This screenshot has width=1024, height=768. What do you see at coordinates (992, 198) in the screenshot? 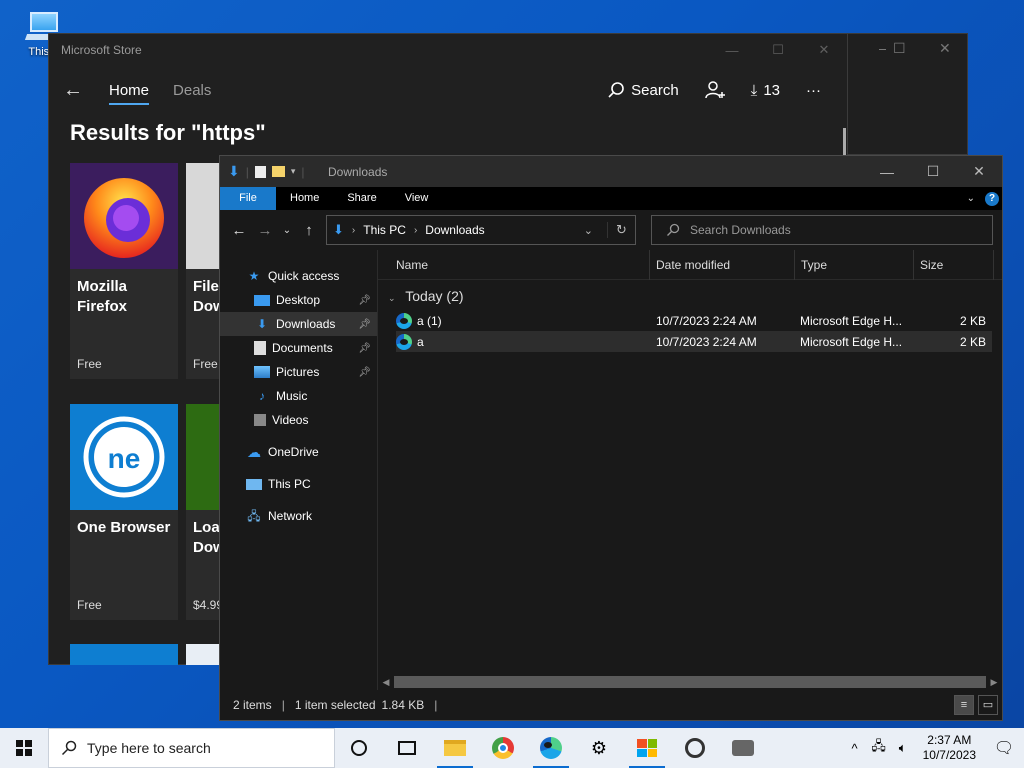
I see `help-icon: ?` at bounding box center [992, 198].